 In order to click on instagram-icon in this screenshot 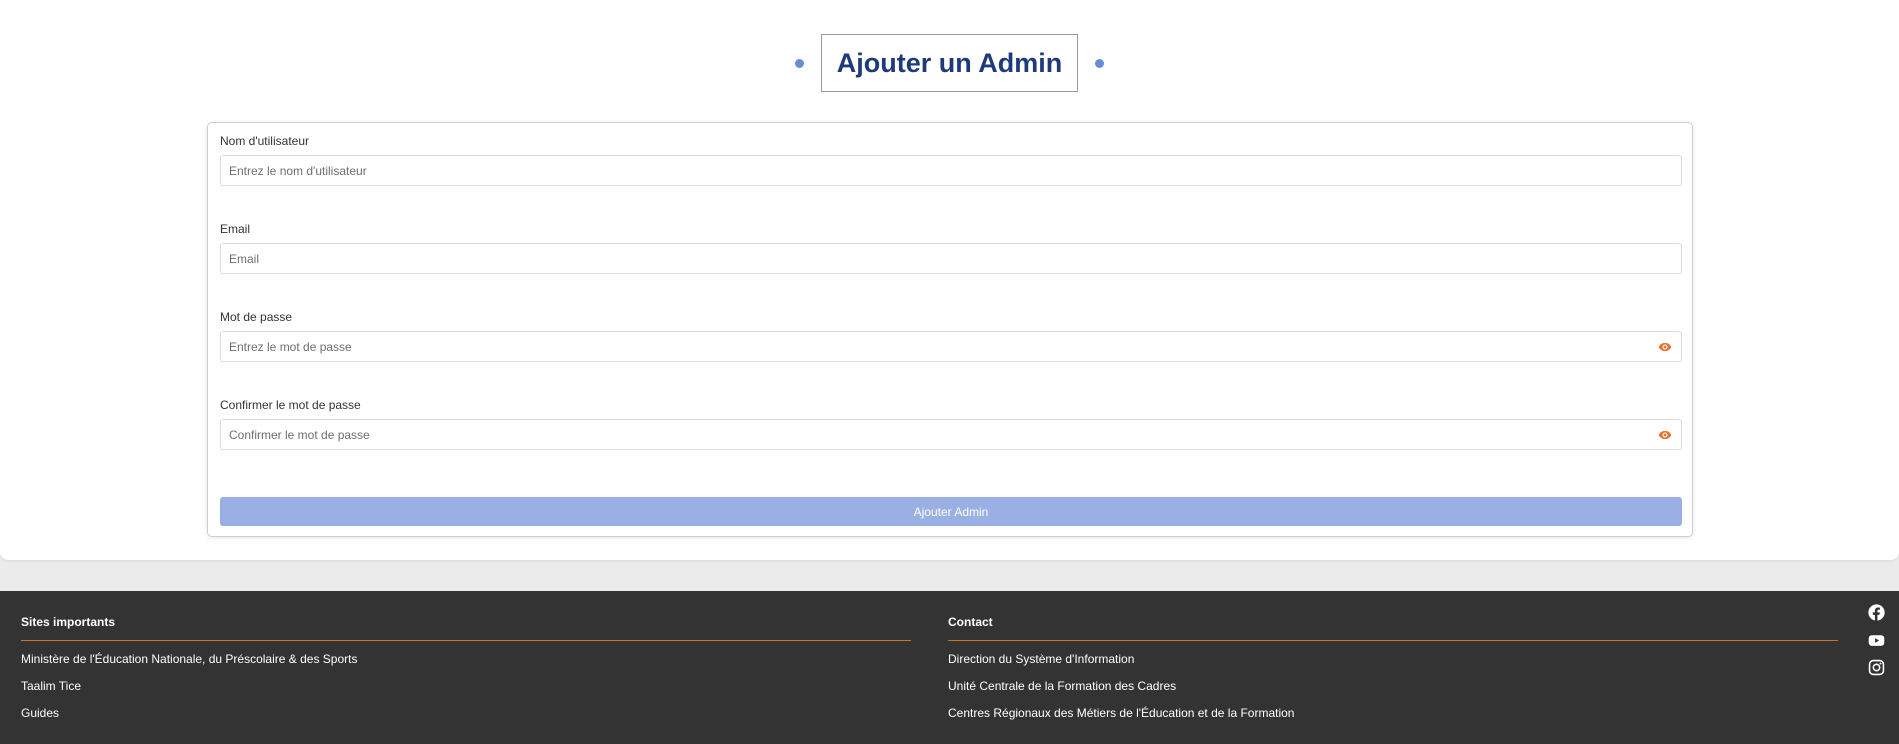, I will do `click(1876, 667)`.